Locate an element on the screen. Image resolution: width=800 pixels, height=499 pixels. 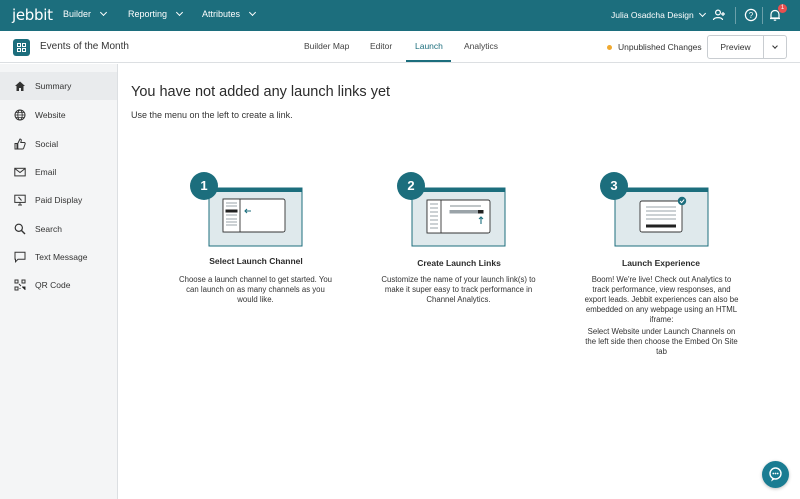
tab-launch: Launch is located at coordinates (429, 46).